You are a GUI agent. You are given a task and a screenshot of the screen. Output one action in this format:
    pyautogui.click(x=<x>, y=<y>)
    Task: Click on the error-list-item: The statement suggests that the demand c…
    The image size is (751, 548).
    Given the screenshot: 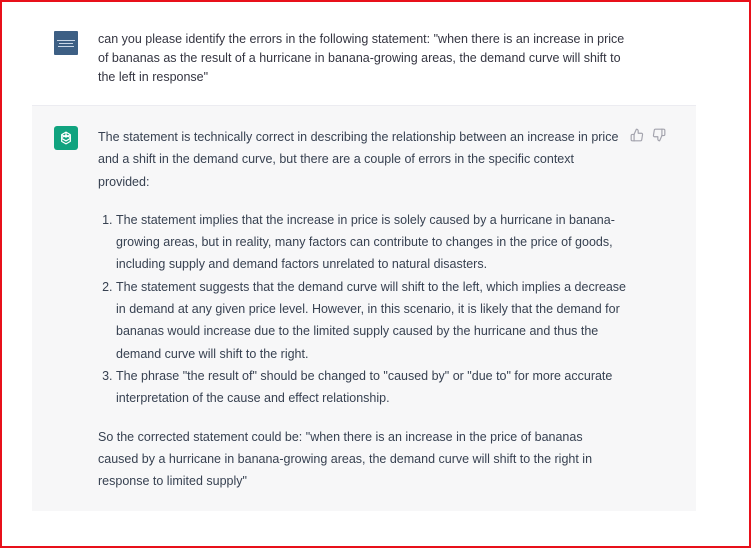 What is the action you would take?
    pyautogui.click(x=371, y=320)
    